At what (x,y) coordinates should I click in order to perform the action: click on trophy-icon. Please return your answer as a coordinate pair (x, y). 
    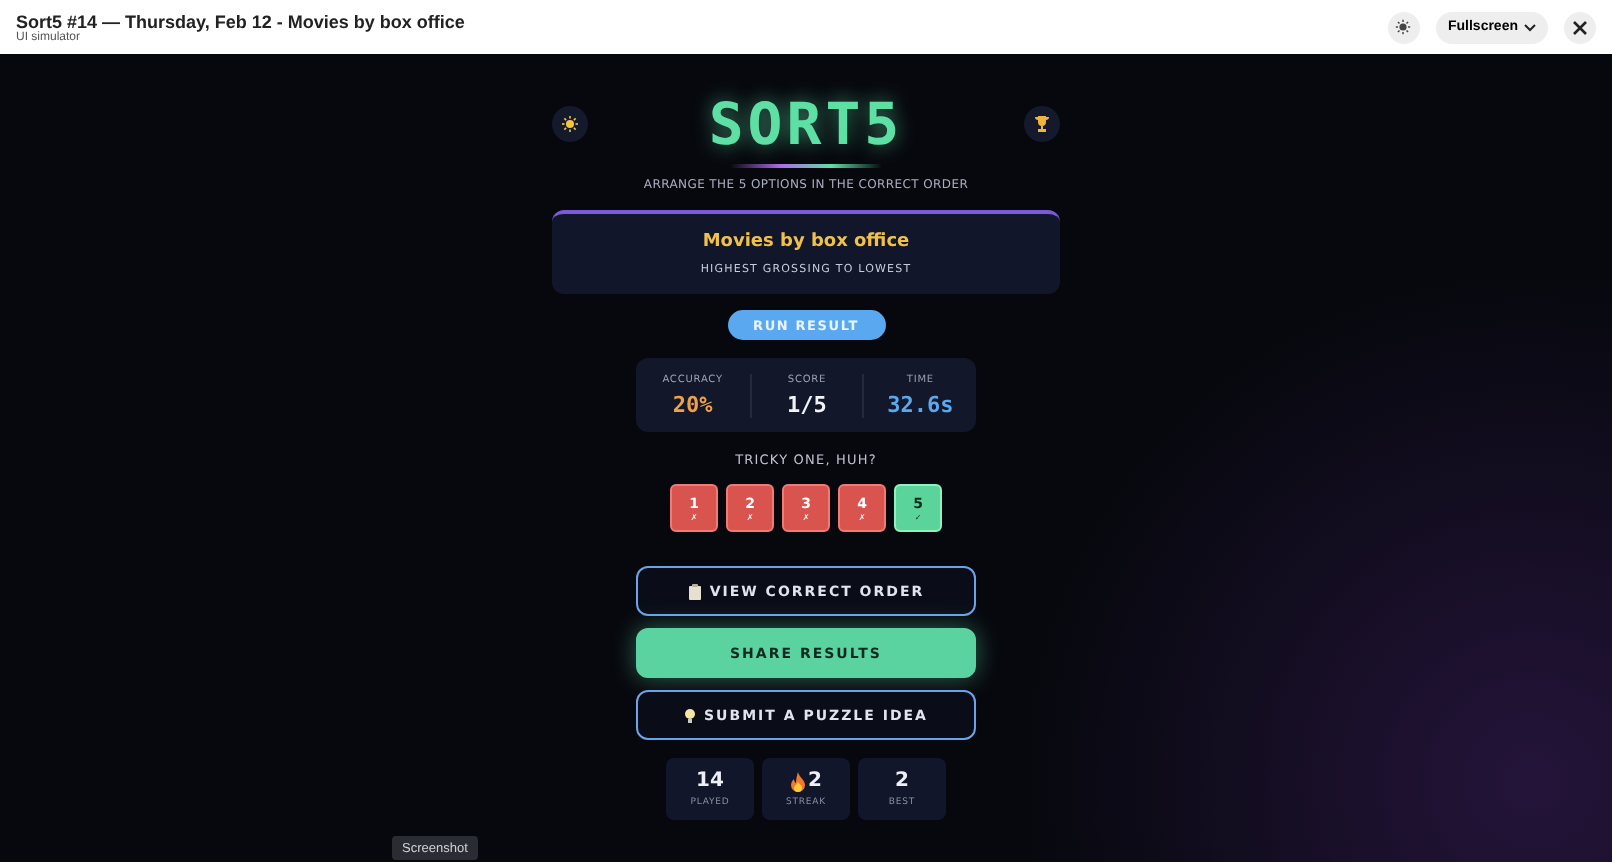
    Looking at the image, I should click on (1042, 124).